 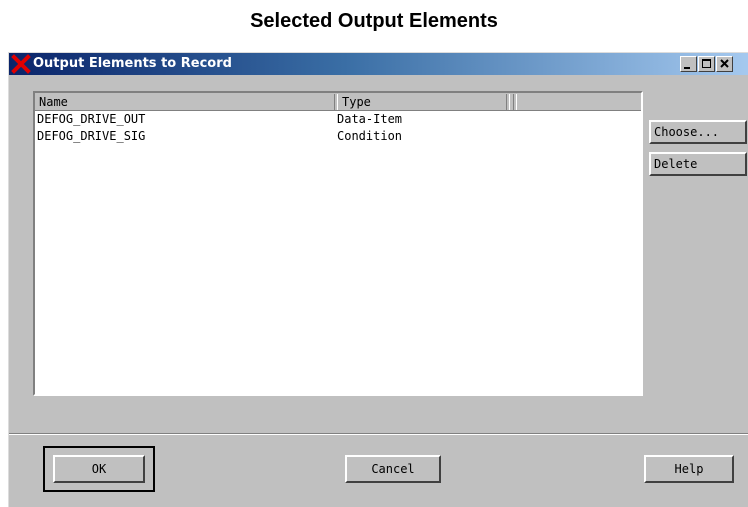 I want to click on maximize-icon, so click(x=706, y=63).